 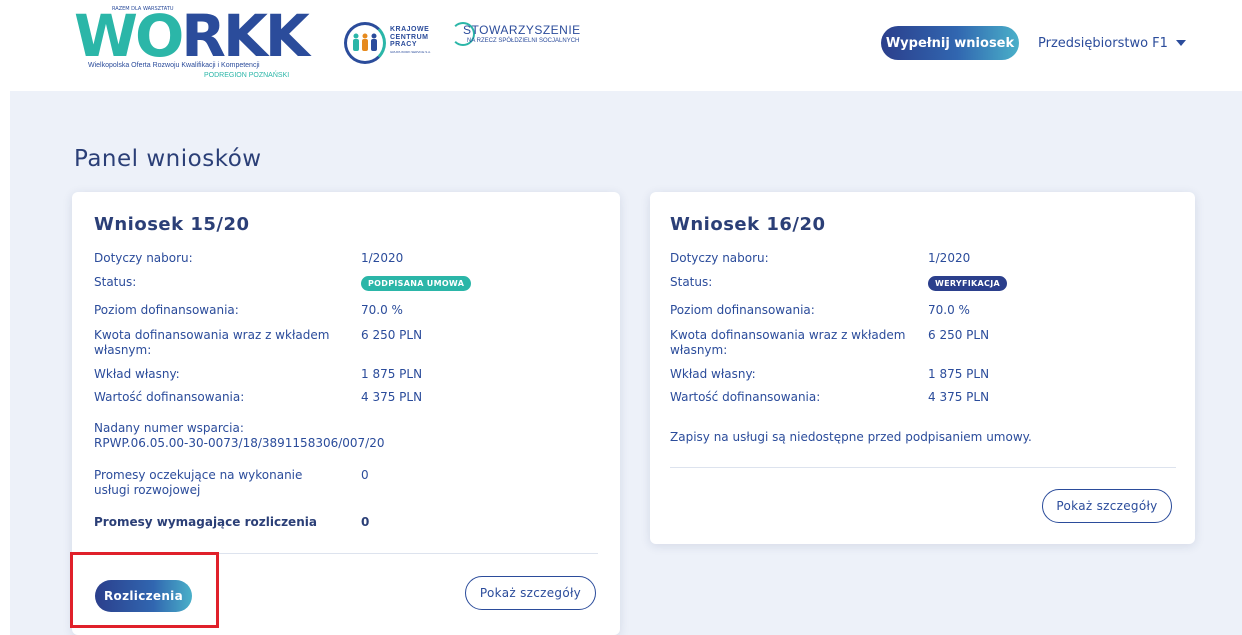 What do you see at coordinates (169, 428) in the screenshot?
I see `support-number-label: Nadany numer wsparcia:` at bounding box center [169, 428].